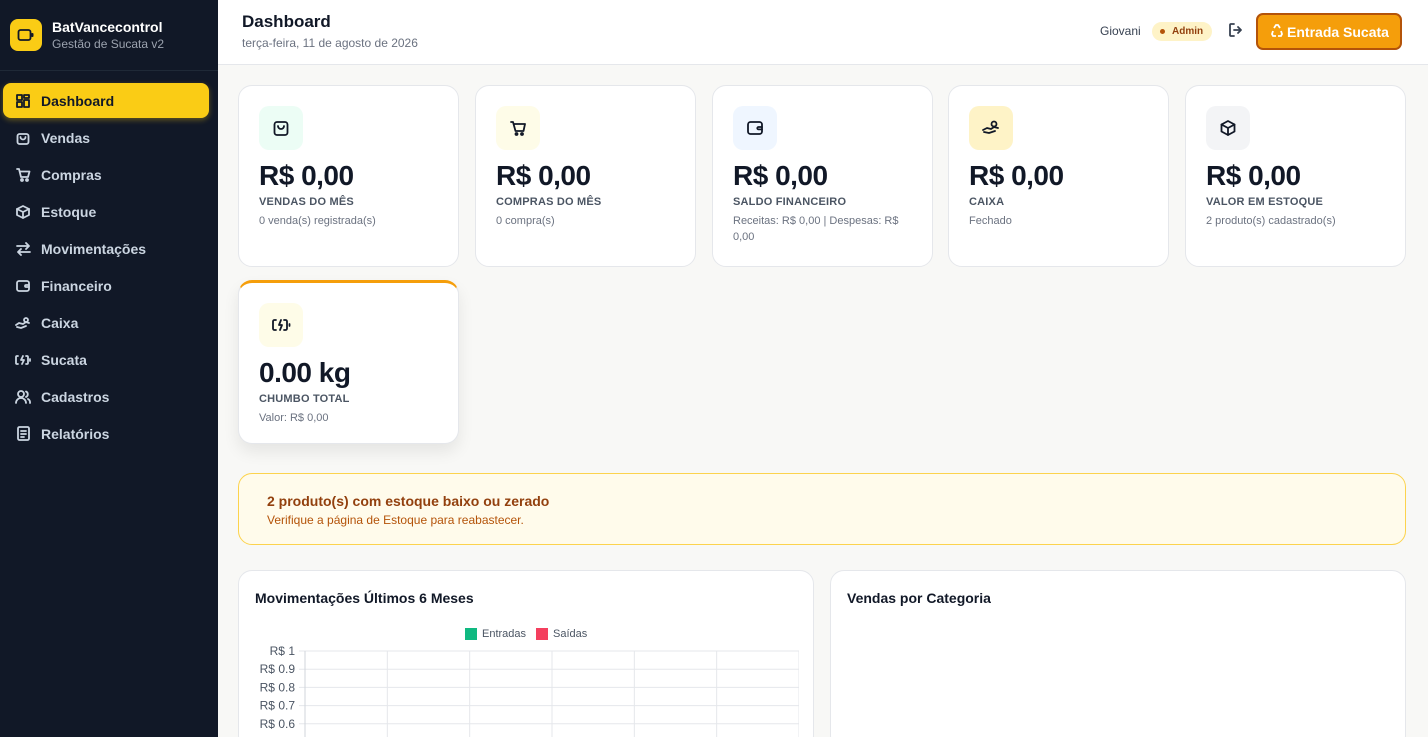 The image size is (1428, 737). Describe the element at coordinates (1118, 653) in the screenshot. I see `category-chart-panel: Vendas por Categoria` at that location.